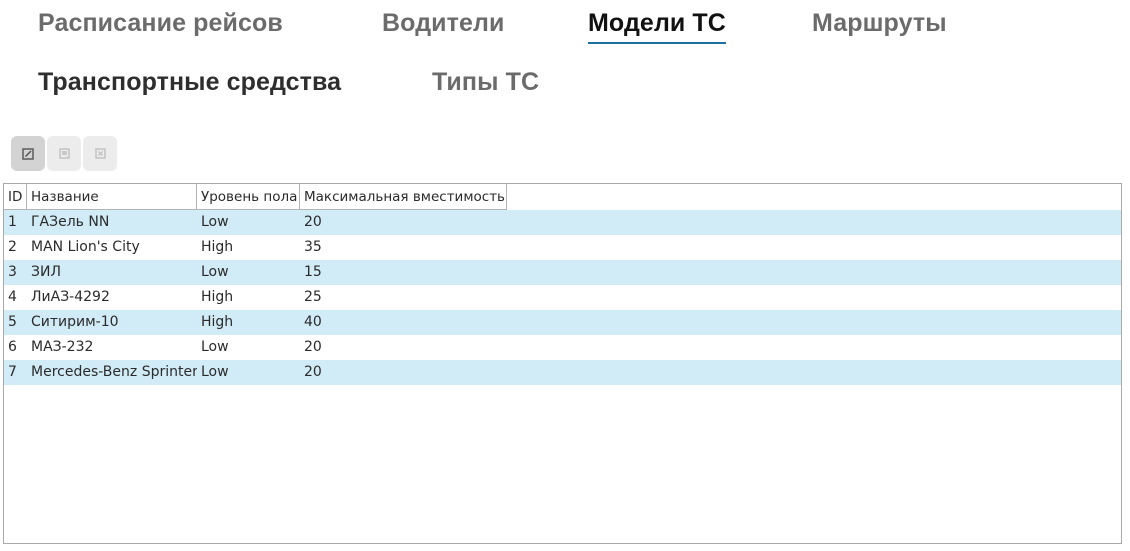  Describe the element at coordinates (15, 197) in the screenshot. I see `column-header-id: ID` at that location.